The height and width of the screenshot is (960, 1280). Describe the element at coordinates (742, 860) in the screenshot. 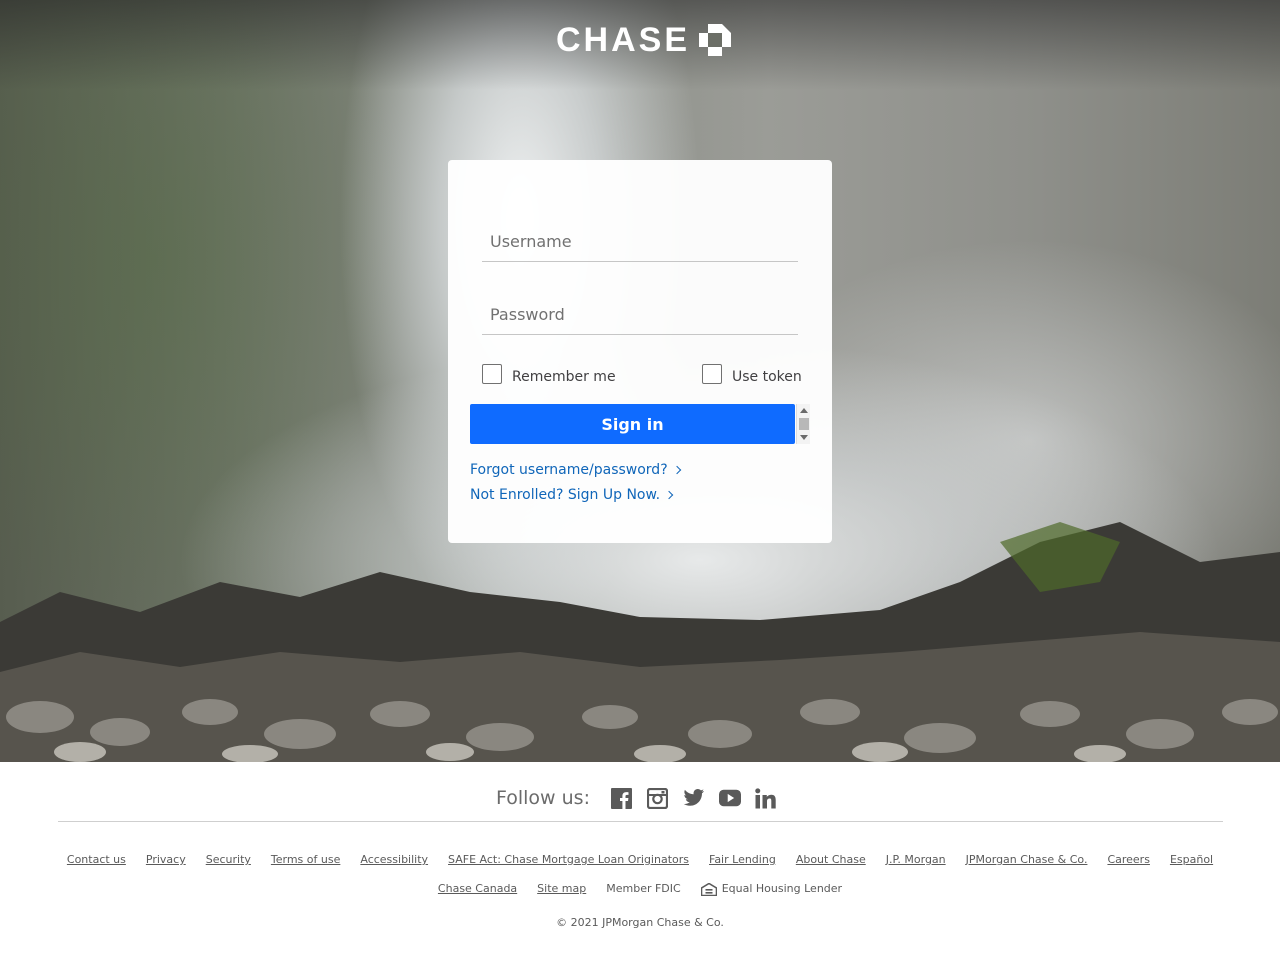

I see `footer-link-fair-lending: Fair Lending` at that location.